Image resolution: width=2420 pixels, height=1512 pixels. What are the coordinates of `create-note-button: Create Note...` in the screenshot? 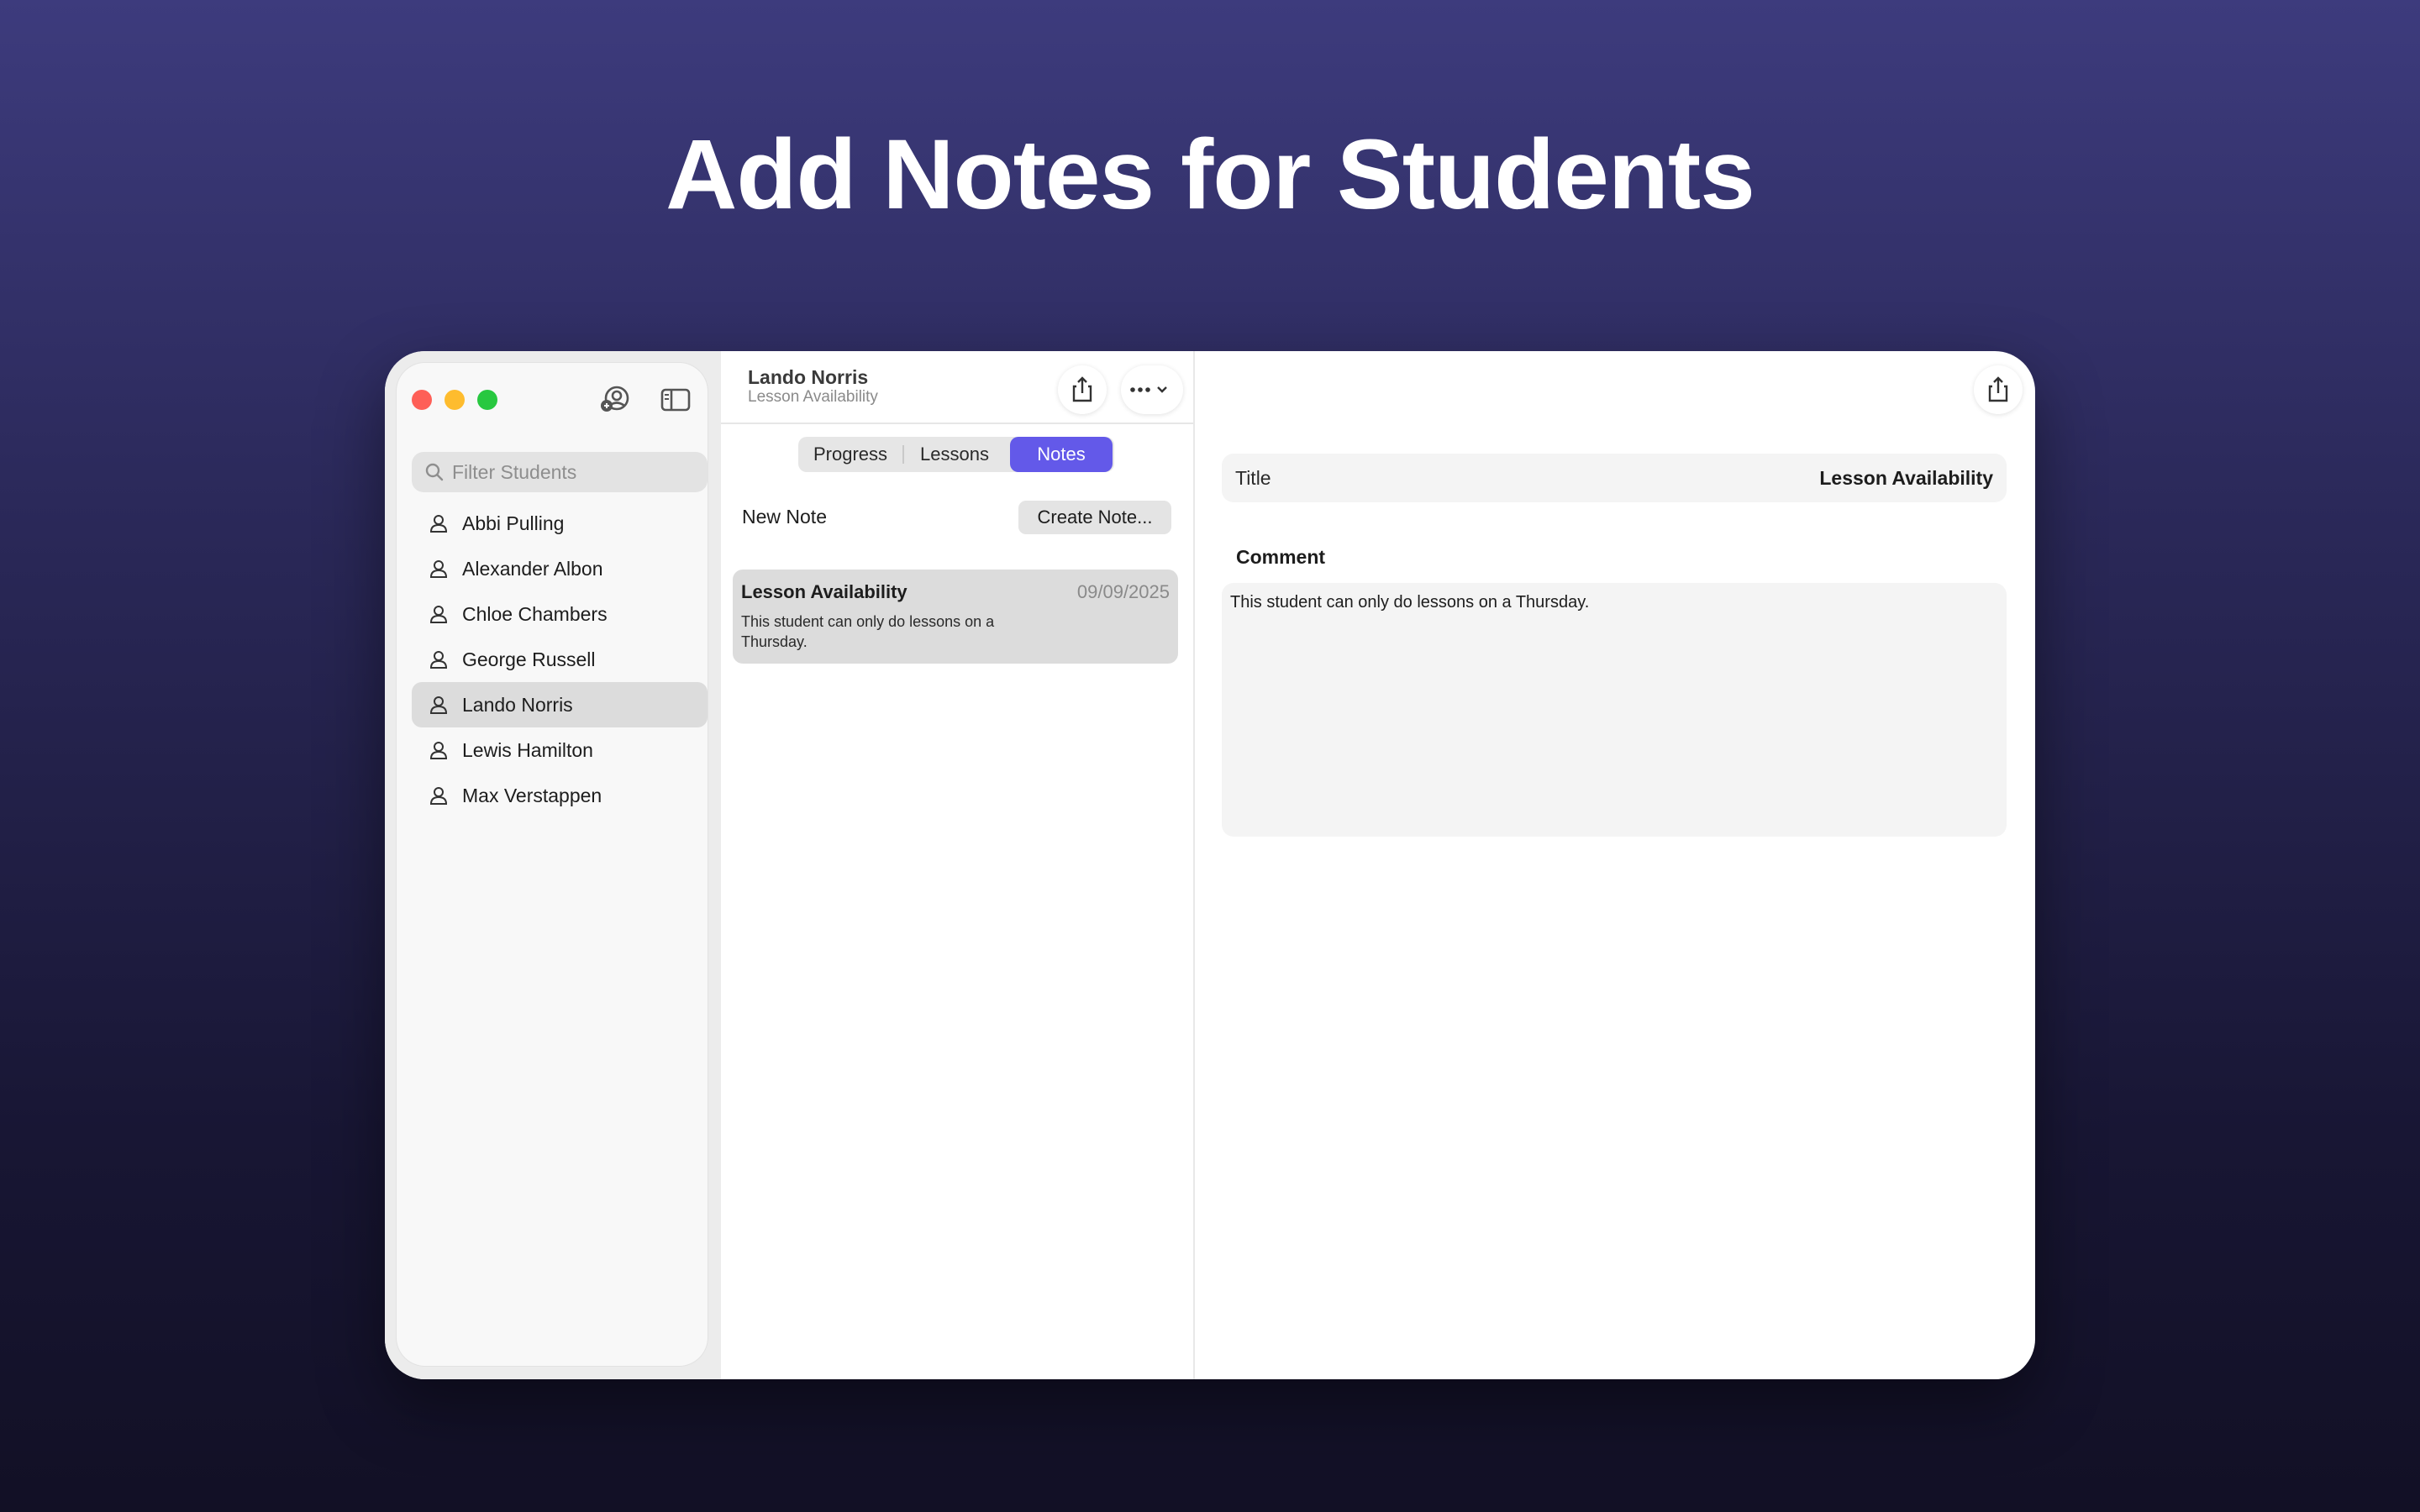 It's located at (1094, 517).